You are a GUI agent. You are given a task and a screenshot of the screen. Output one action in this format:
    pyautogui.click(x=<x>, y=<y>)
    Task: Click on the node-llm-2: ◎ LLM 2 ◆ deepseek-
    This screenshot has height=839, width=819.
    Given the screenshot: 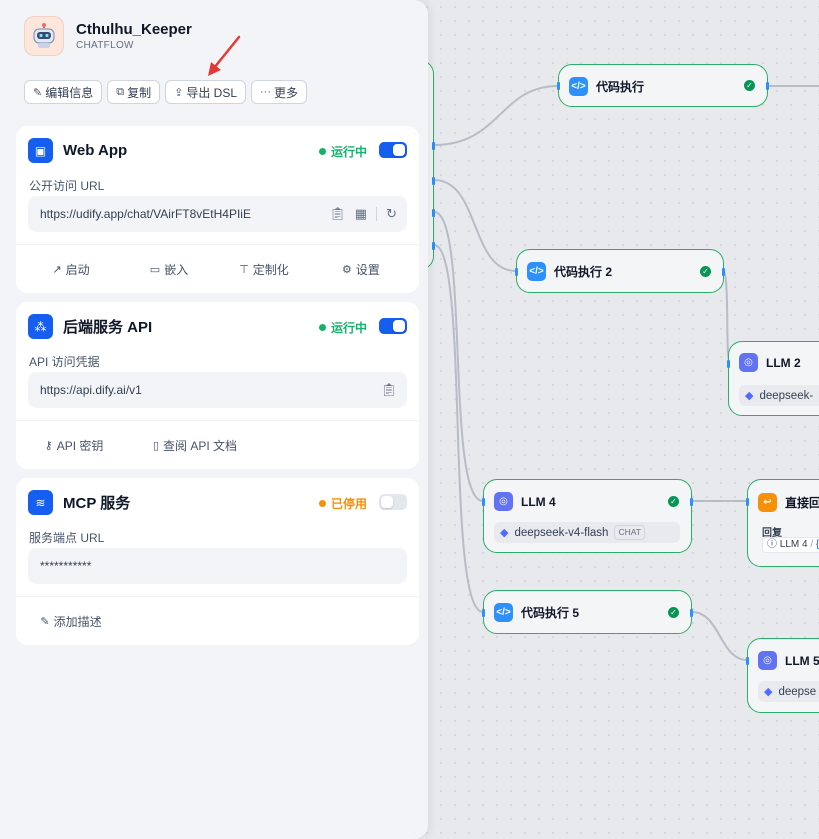 What is the action you would take?
    pyautogui.click(x=773, y=378)
    